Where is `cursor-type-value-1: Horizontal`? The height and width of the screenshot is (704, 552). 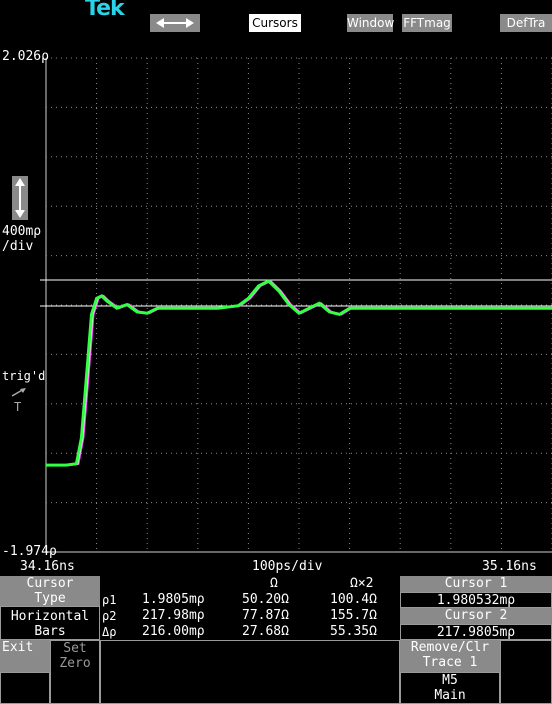 cursor-type-value-1: Horizontal is located at coordinates (50, 616).